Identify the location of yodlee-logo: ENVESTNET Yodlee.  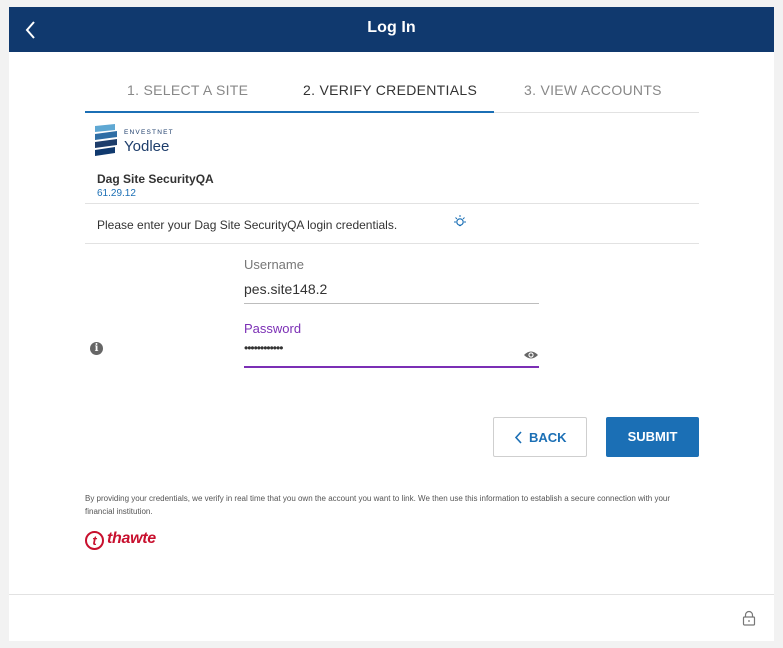
(155, 142).